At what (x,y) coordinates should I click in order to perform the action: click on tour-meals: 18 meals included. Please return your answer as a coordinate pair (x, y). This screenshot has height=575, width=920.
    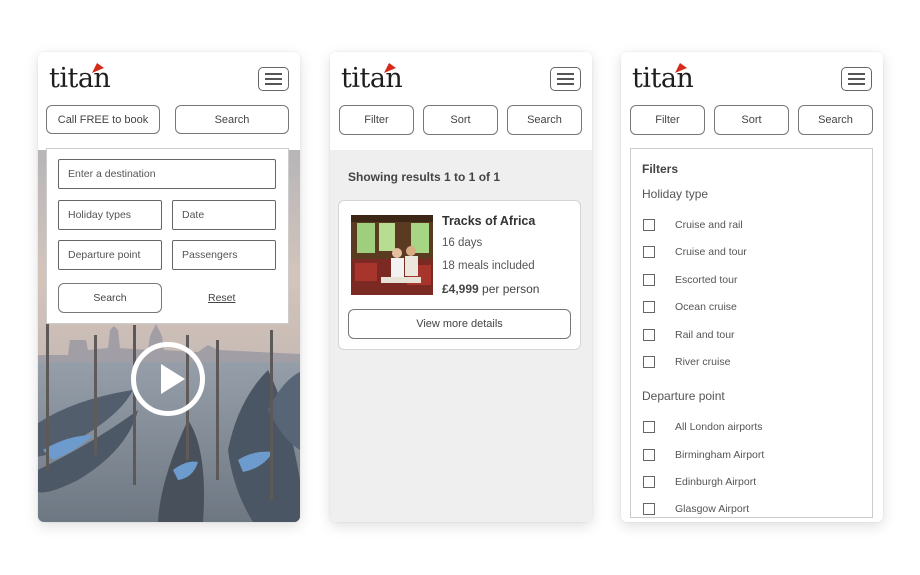
    Looking at the image, I should click on (488, 266).